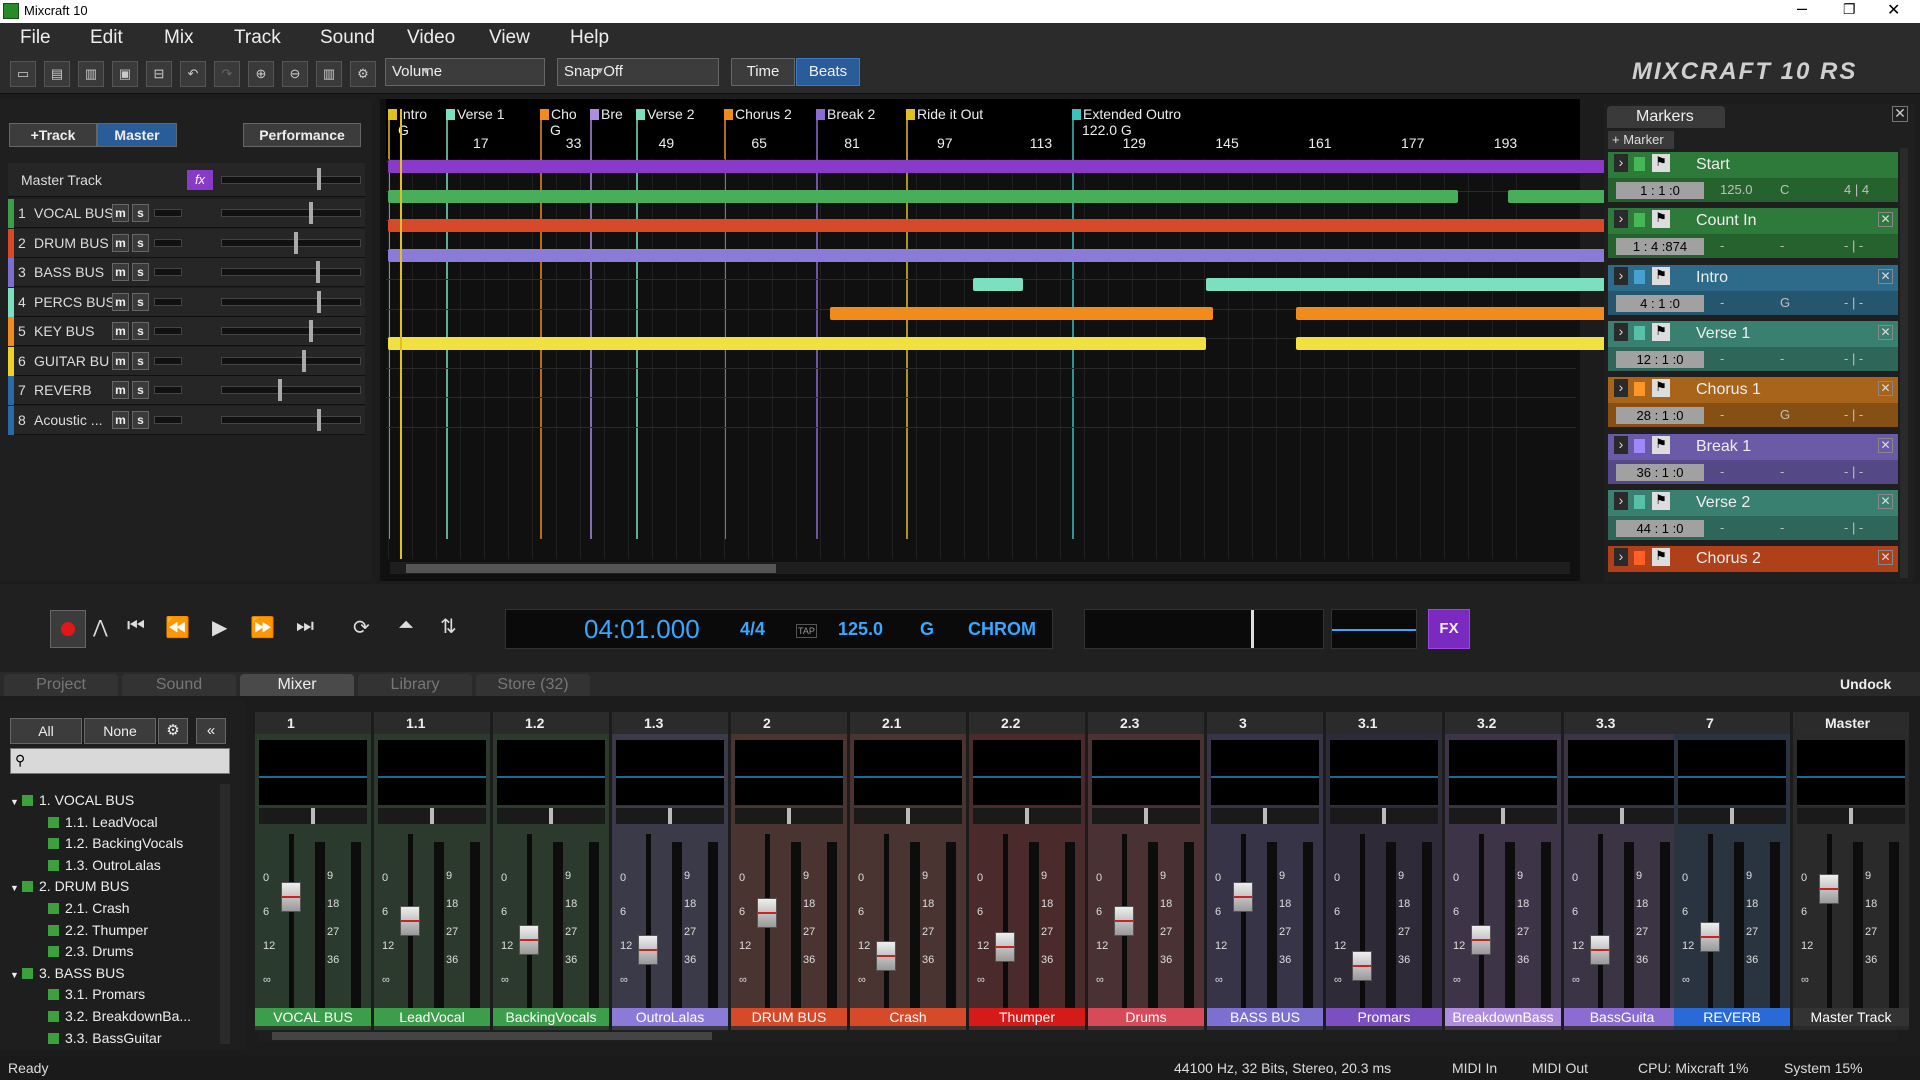  I want to click on metronome-icon: ⋀, so click(100, 627).